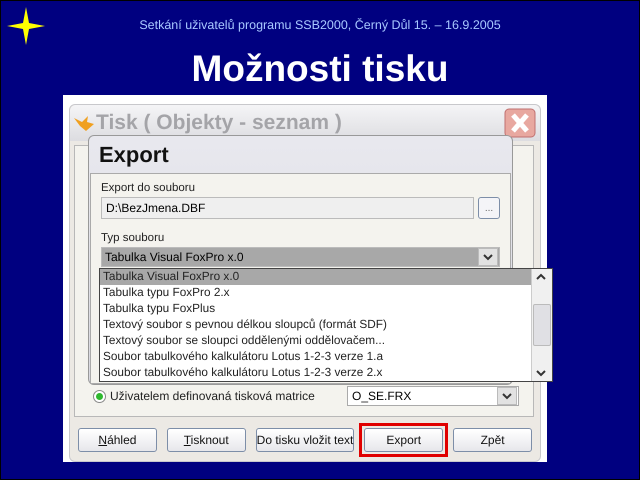  I want to click on radio-label: Uživatelem definovaná tisková matrice, so click(212, 396).